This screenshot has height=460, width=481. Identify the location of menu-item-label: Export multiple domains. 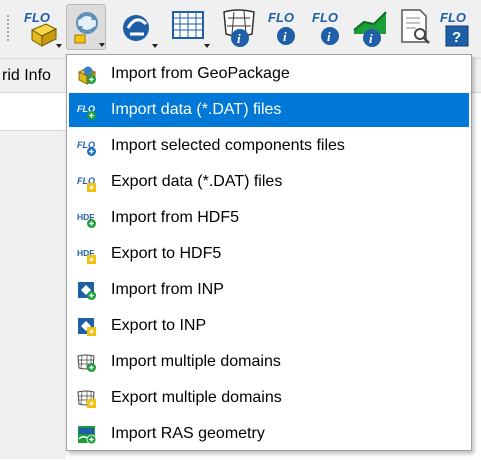
(196, 397).